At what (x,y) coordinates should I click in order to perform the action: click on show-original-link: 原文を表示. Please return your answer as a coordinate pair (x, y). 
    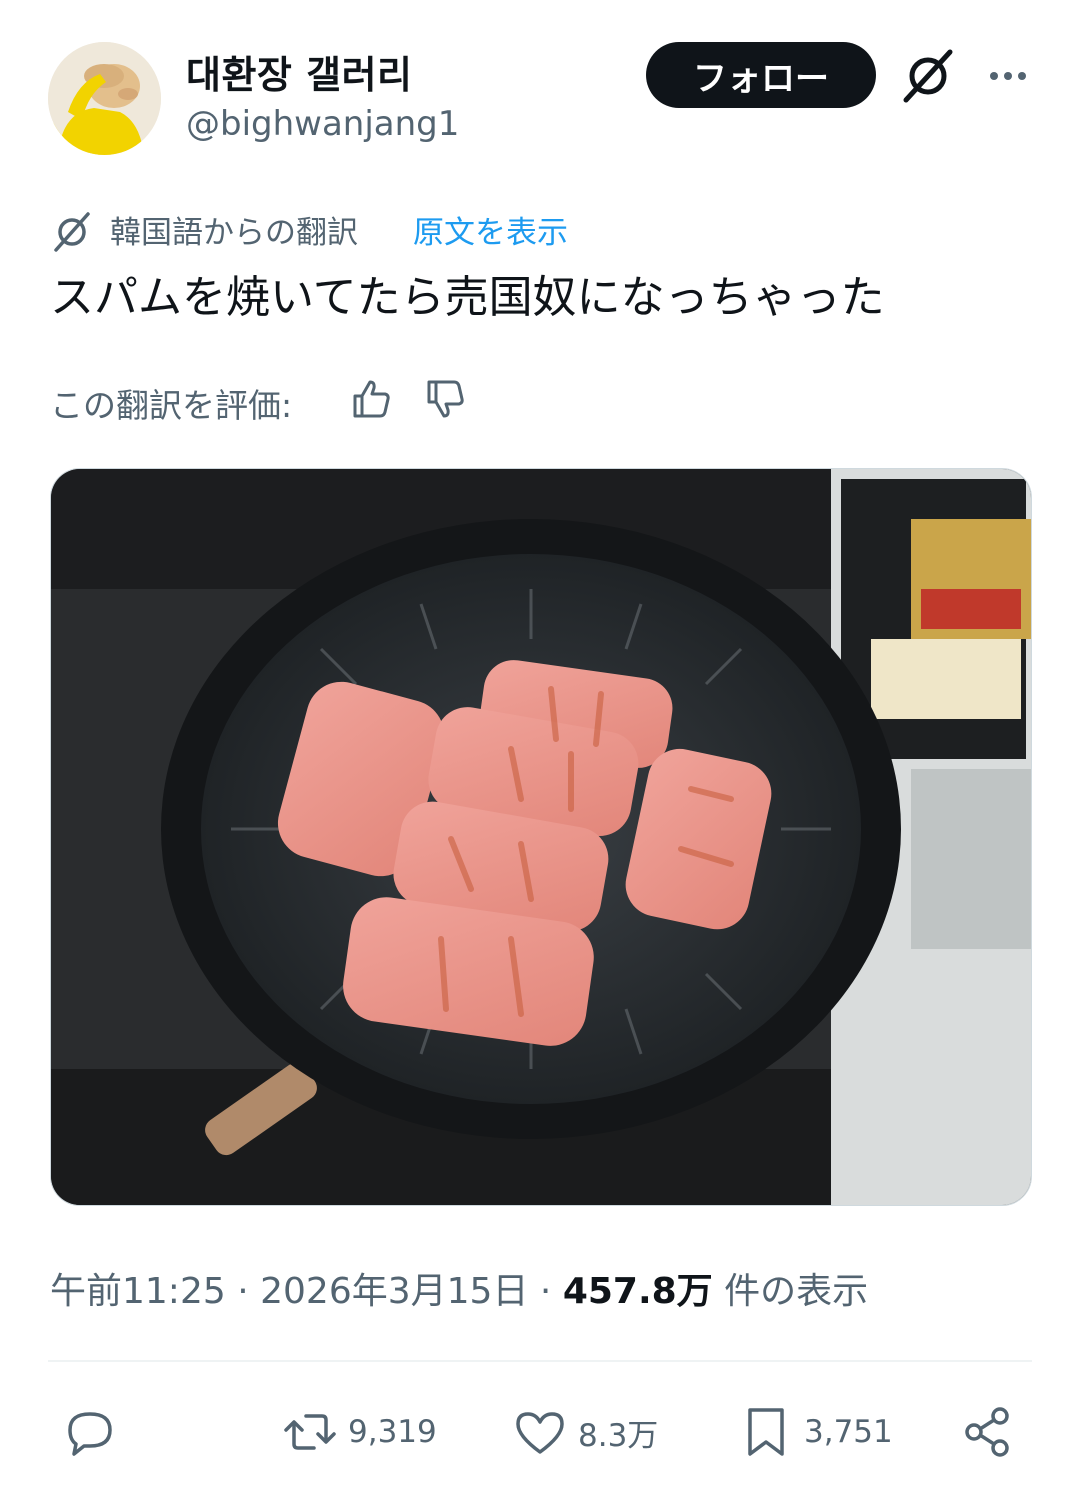
    Looking at the image, I should click on (490, 229).